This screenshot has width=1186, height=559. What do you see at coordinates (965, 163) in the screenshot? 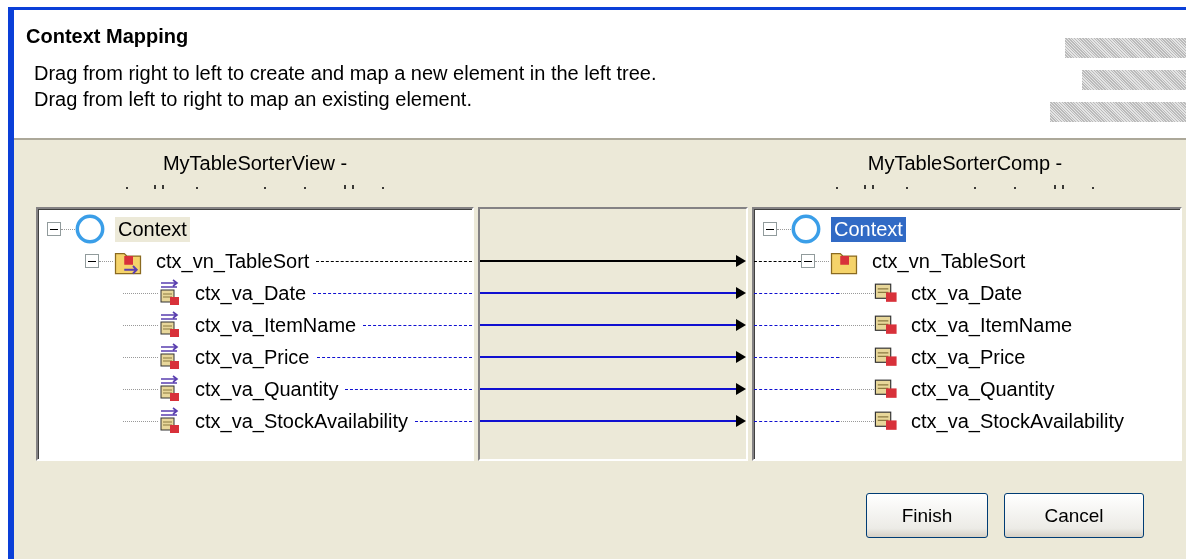
I see `tree-heading: MyTableSorterComp -` at bounding box center [965, 163].